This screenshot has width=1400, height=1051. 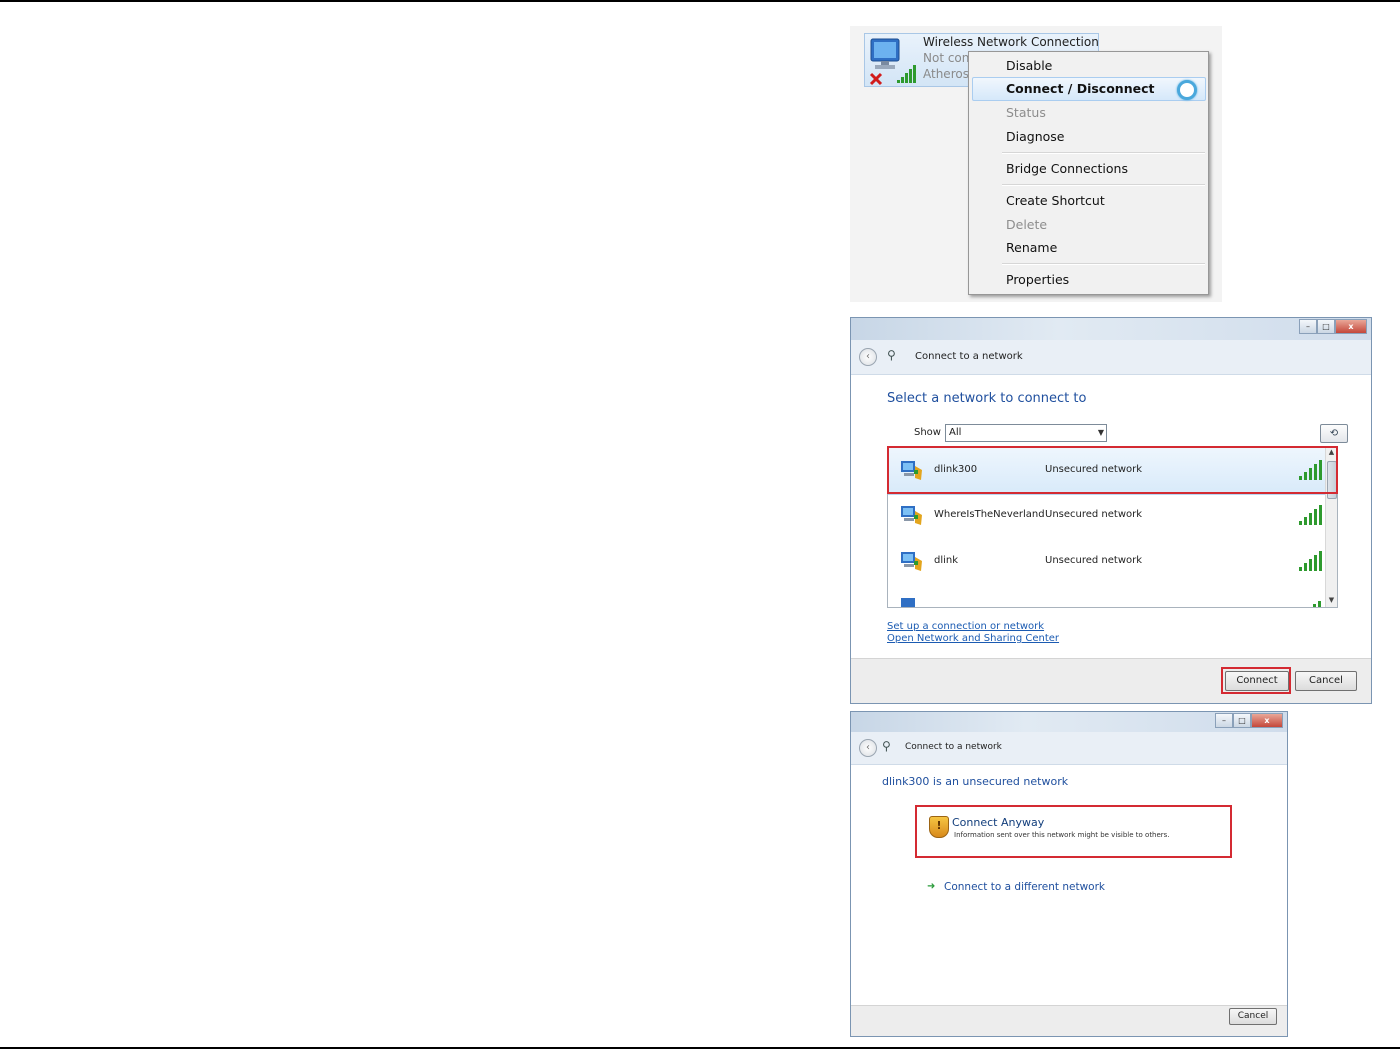 I want to click on scroll-down-icon: ▼, so click(x=1331, y=601).